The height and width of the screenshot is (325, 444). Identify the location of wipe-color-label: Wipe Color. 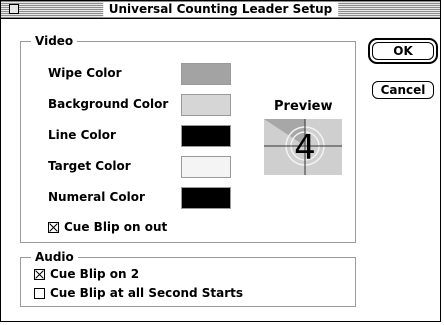
(85, 73).